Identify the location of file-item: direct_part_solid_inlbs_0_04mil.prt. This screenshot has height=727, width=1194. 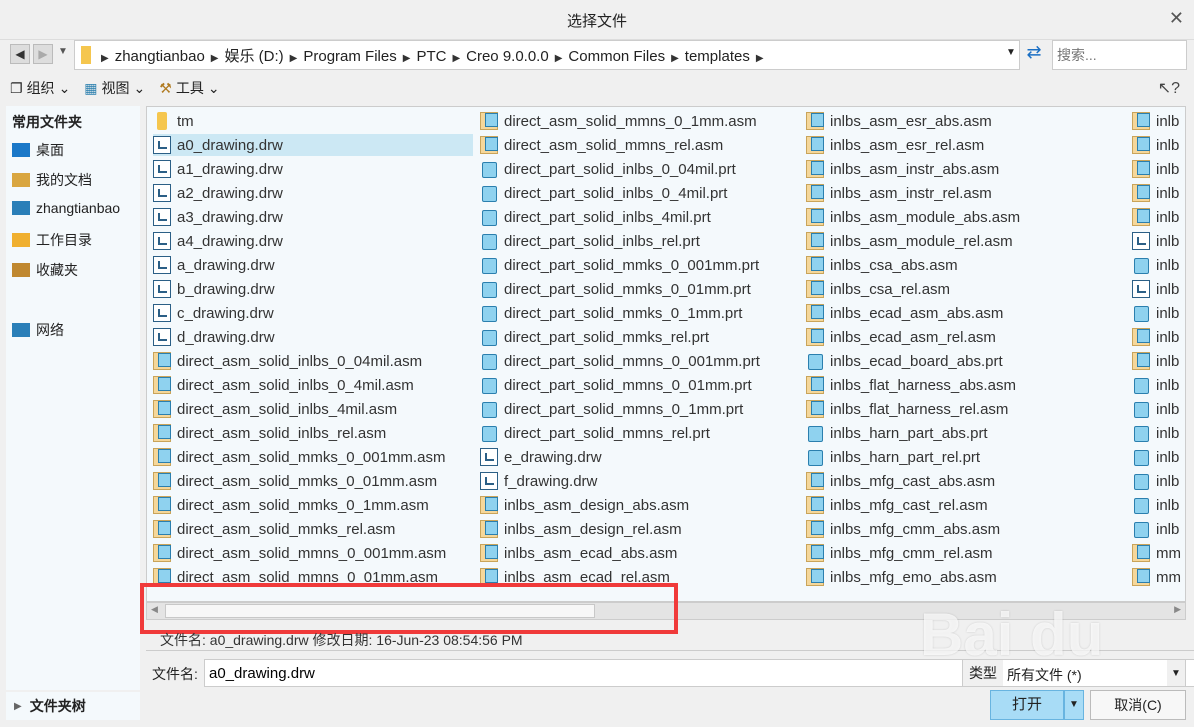
(635, 169).